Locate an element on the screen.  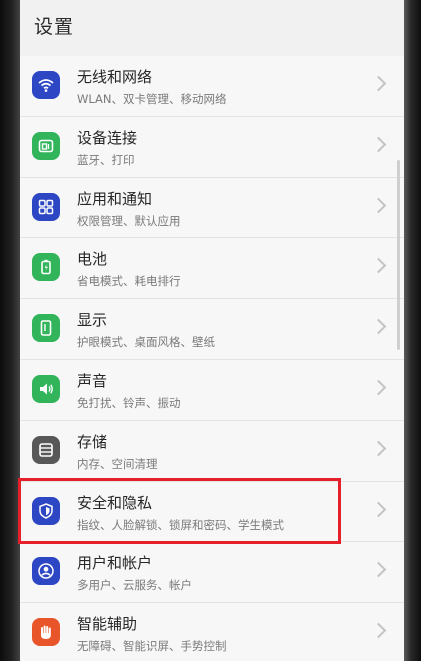
settings-item-smart-assistance: 智能辅助 无障碍、智能识屏、手势控制 is located at coordinates (213, 632).